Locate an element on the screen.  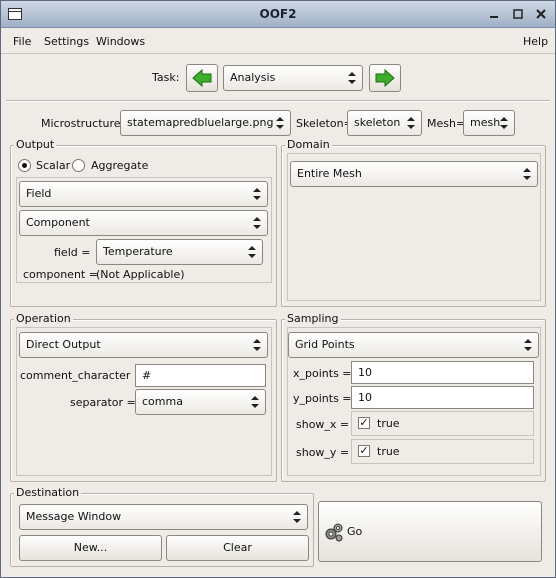
show-x-label: show_x = is located at coordinates (323, 424).